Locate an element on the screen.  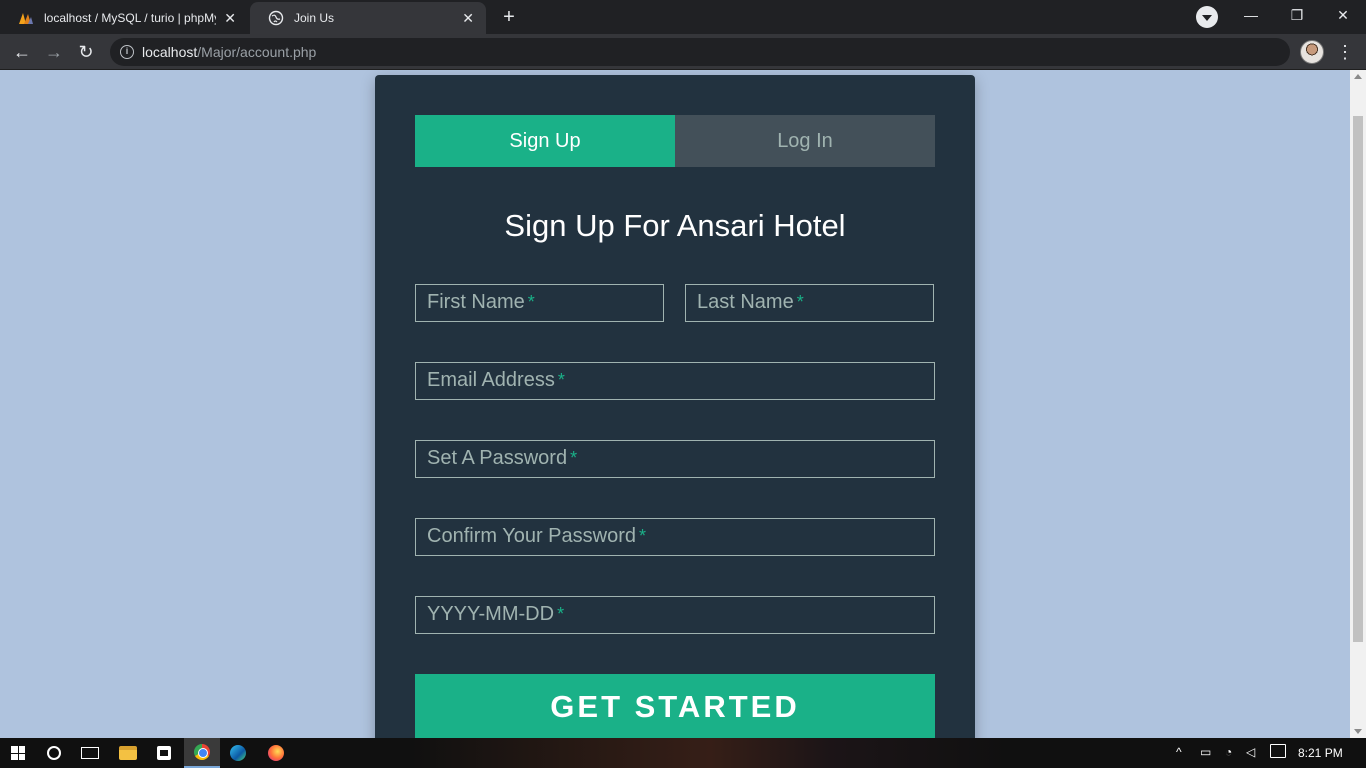
windows-taskbar: ^ ▭ ◔ ◁ 8:21 PM is located at coordinates (683, 753).